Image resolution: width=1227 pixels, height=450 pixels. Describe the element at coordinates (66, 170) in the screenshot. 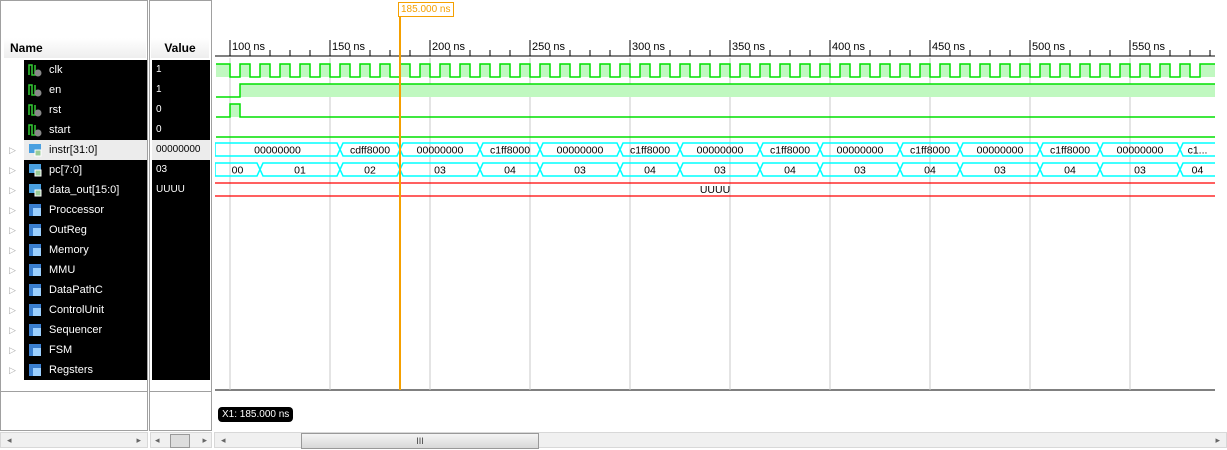

I see `signal-name: pc[7:0]` at that location.